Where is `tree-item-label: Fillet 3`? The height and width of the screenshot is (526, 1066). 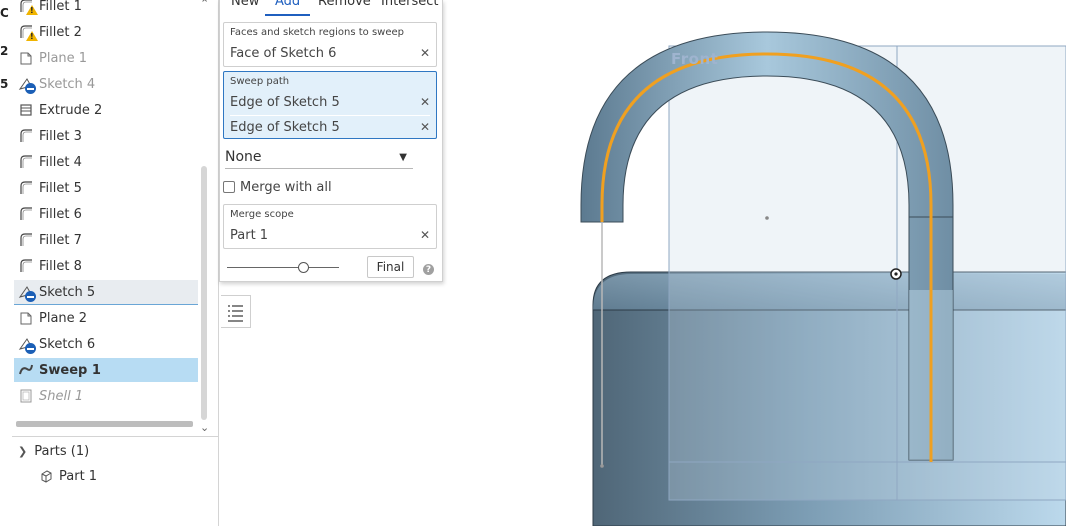 tree-item-label: Fillet 3 is located at coordinates (60, 136).